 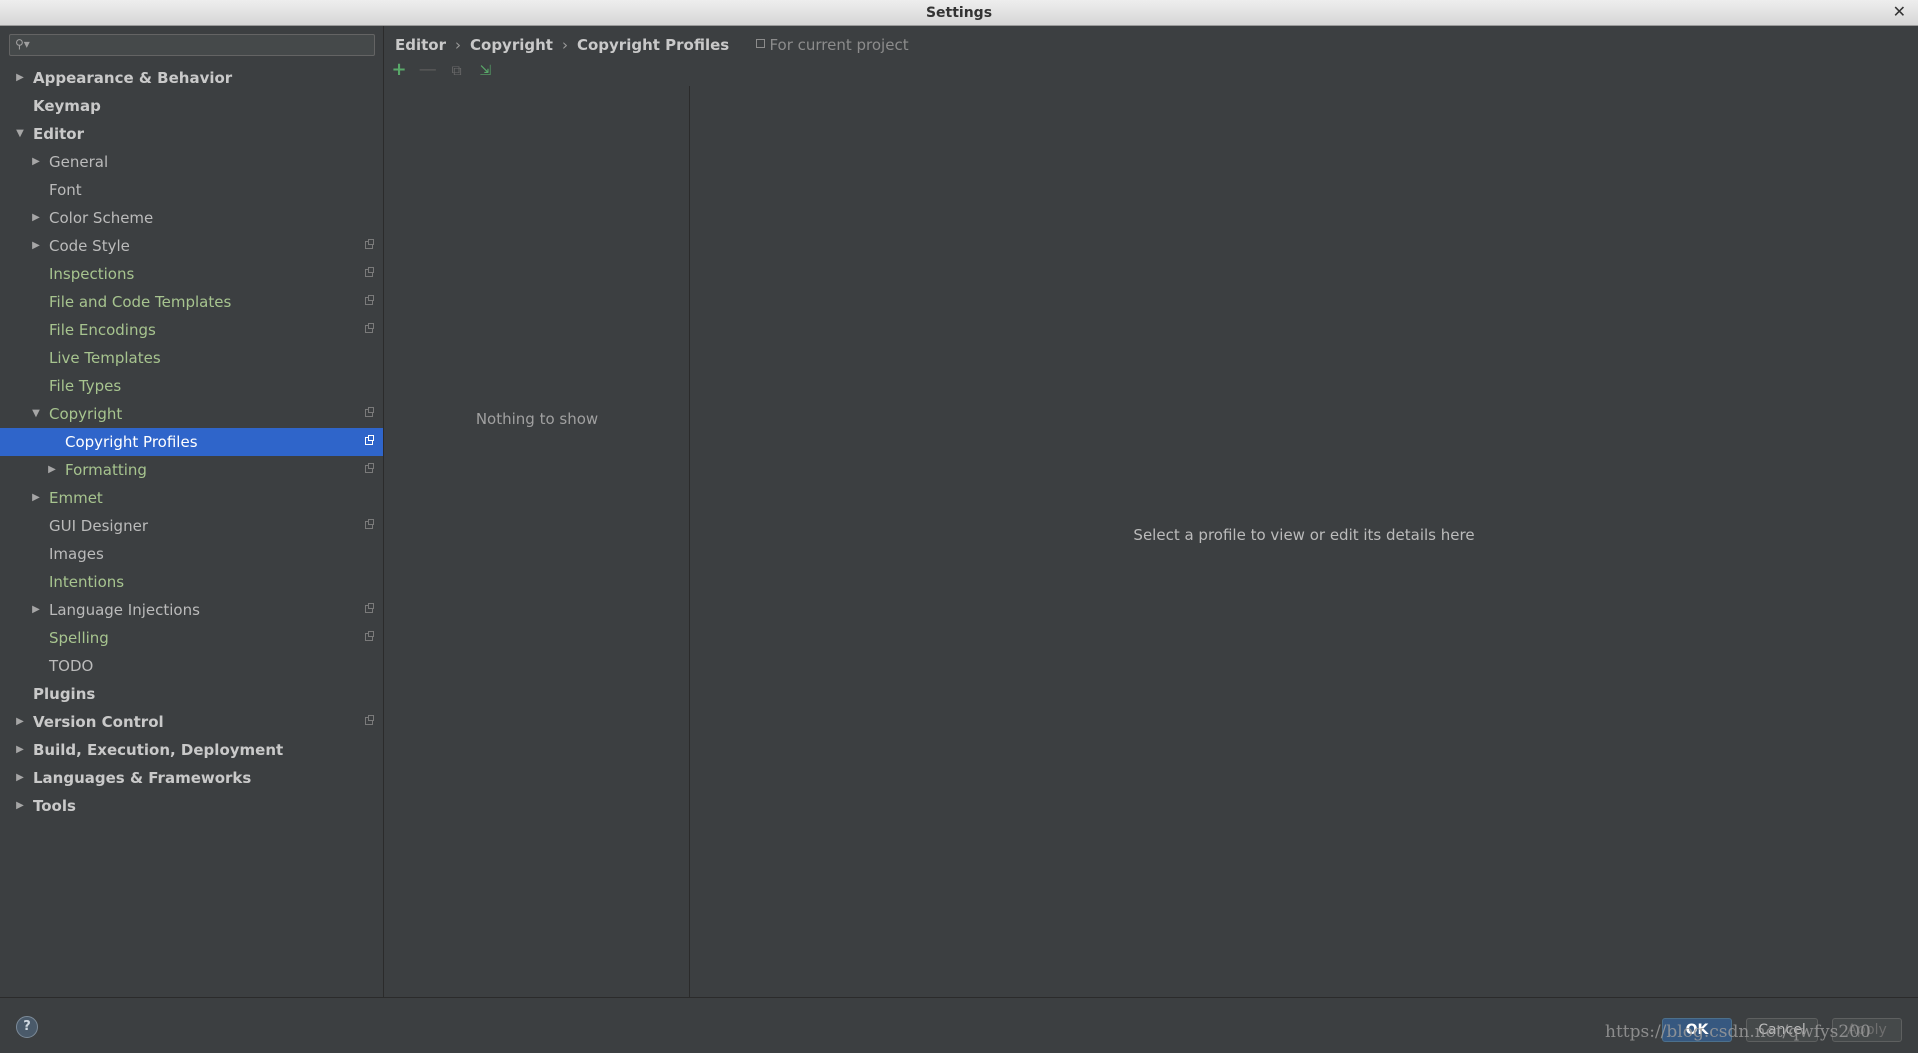 I want to click on tree-item-file-and-code-templates: File and Code Templates, so click(x=191, y=302).